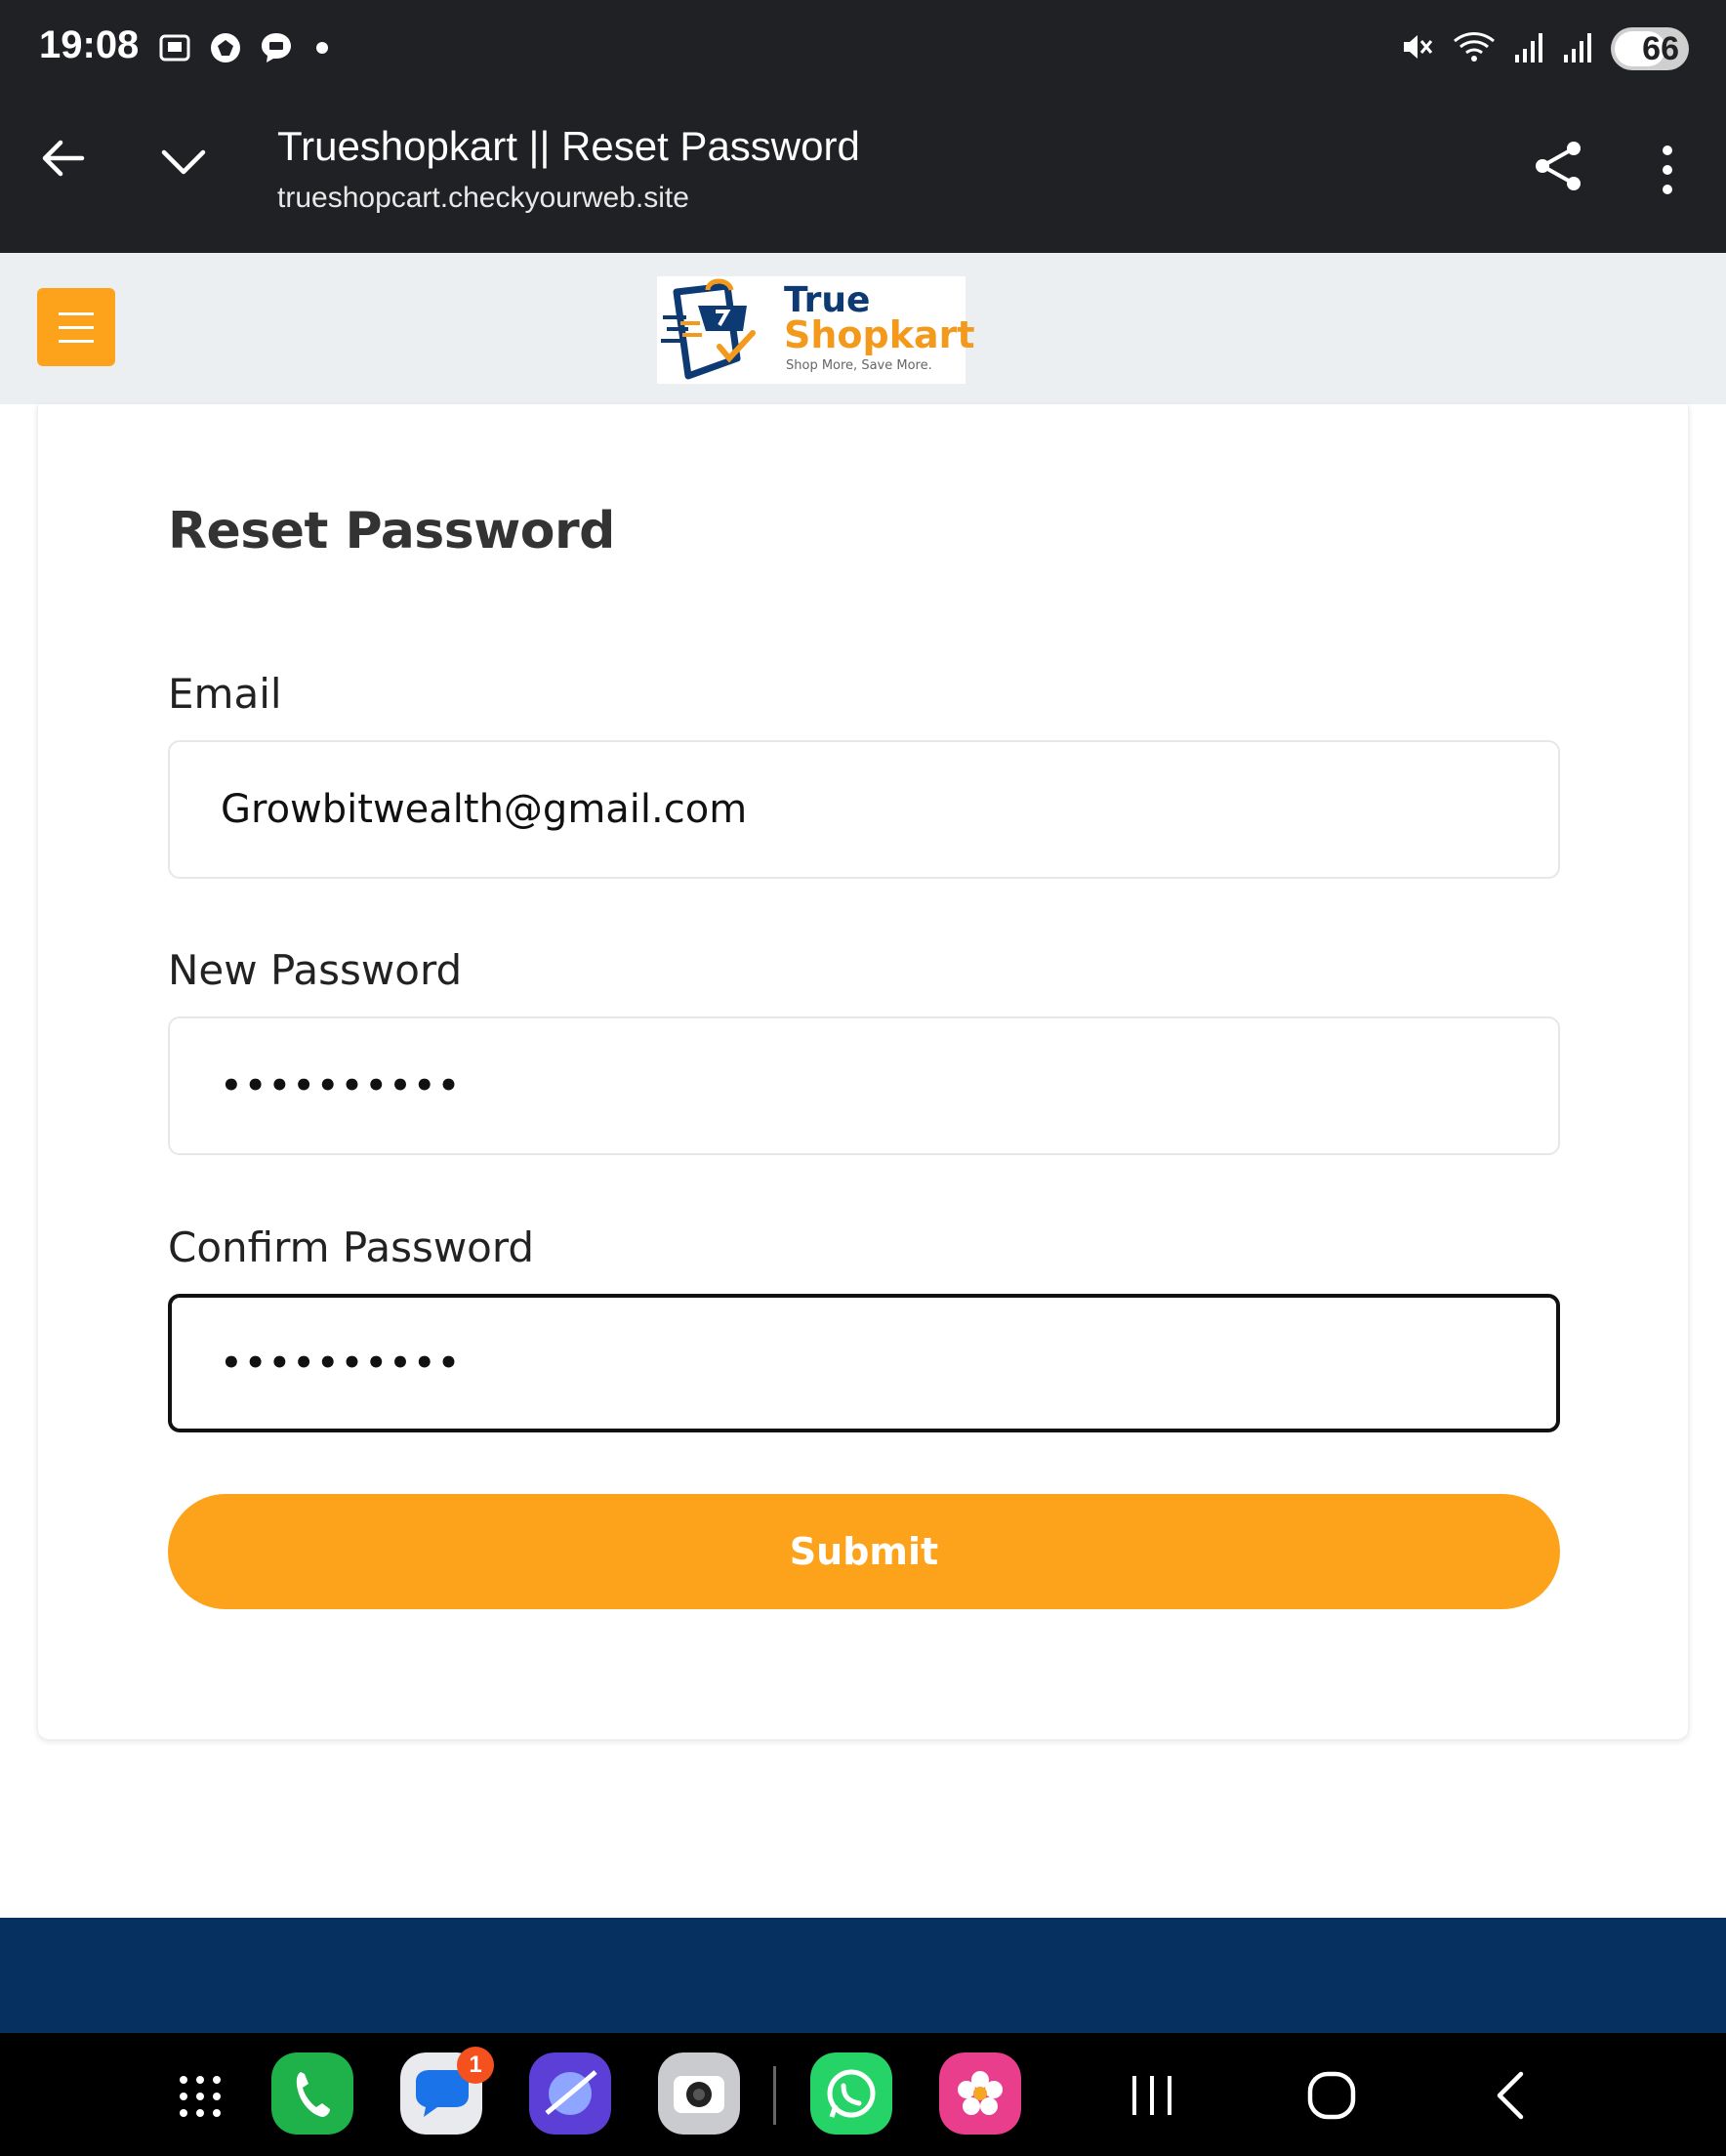  What do you see at coordinates (225, 48) in the screenshot?
I see `browser-notification-icon` at bounding box center [225, 48].